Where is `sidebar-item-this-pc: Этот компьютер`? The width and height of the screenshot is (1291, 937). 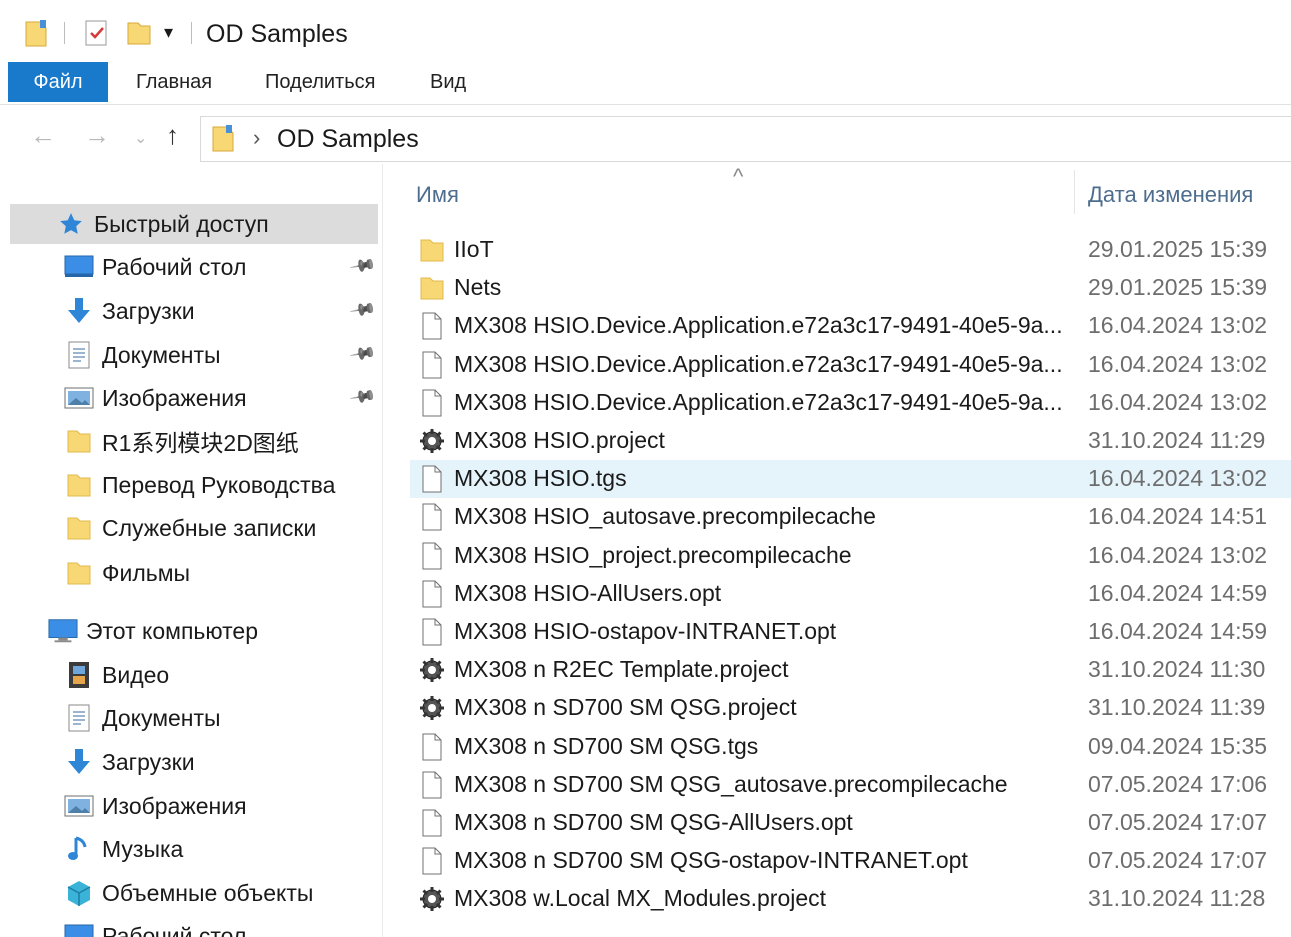
sidebar-item-this-pc: Этот компьютер is located at coordinates (153, 631).